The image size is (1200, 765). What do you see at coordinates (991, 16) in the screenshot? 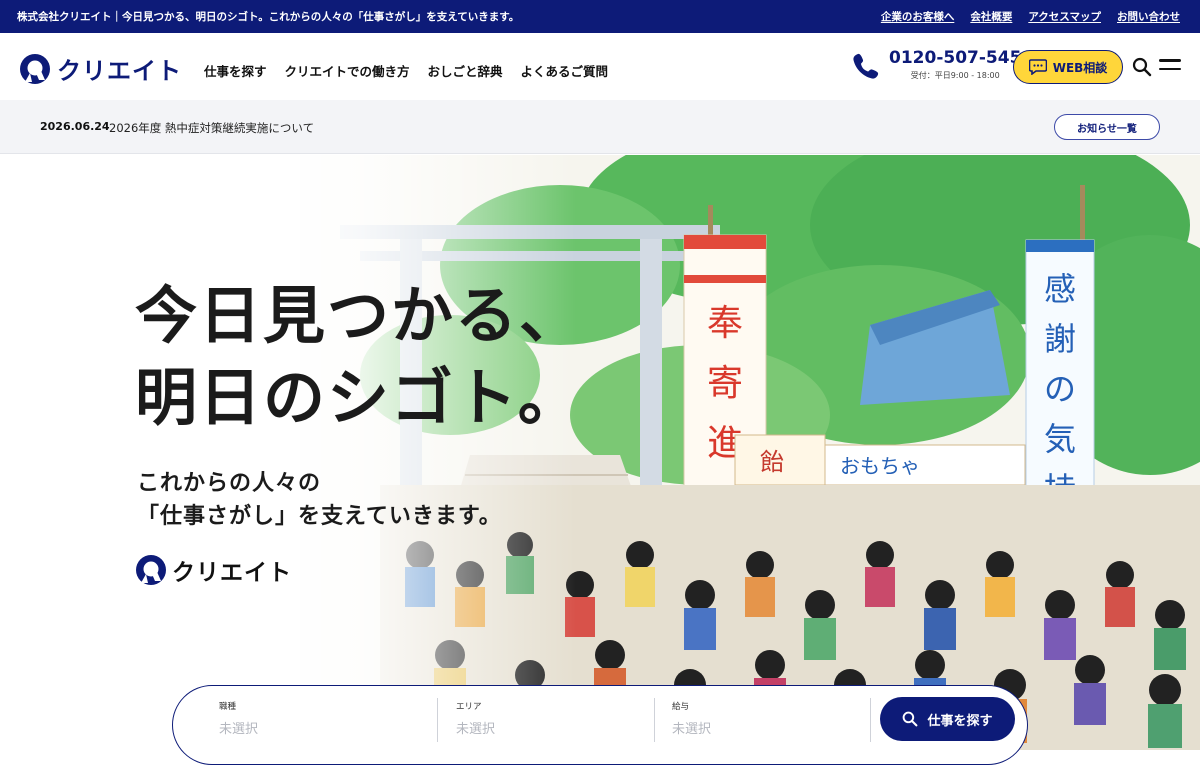
I see `link-company-profile: 会社概要` at bounding box center [991, 16].